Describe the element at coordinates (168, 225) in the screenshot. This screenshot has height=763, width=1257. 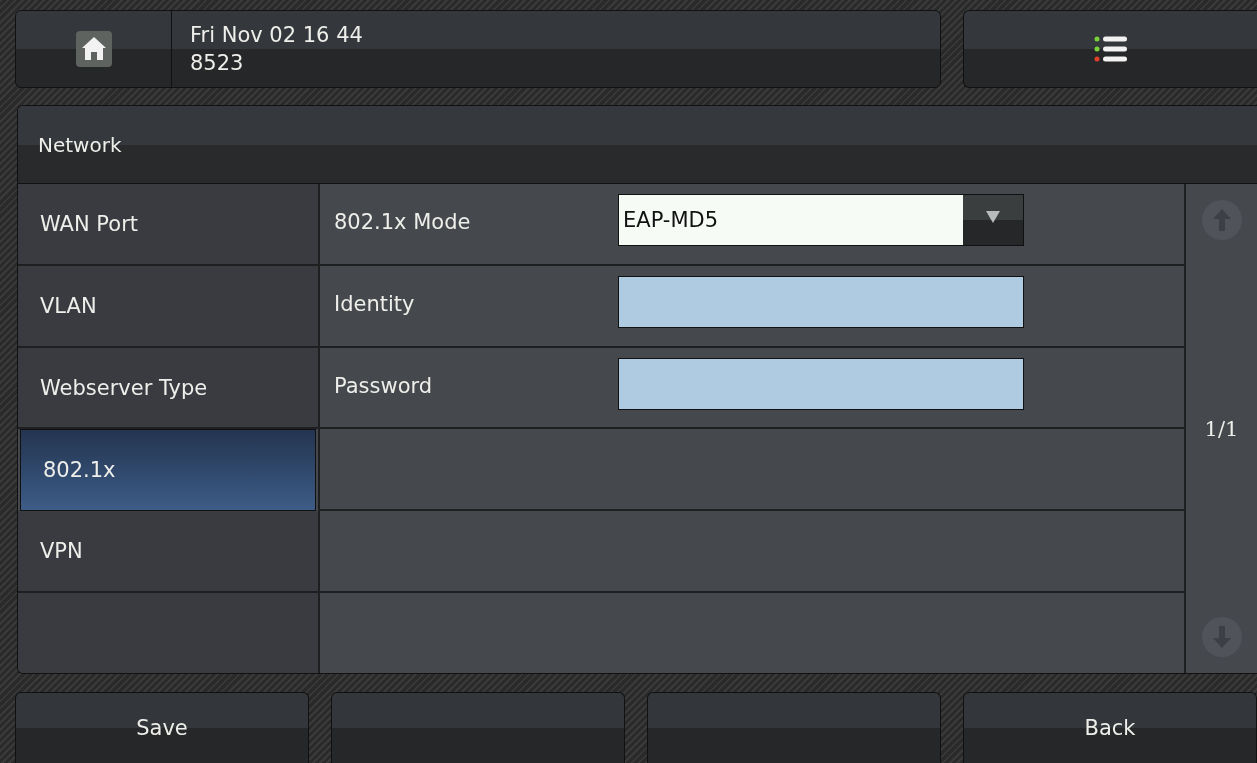
I see `sidebar-item: WAN Port` at that location.